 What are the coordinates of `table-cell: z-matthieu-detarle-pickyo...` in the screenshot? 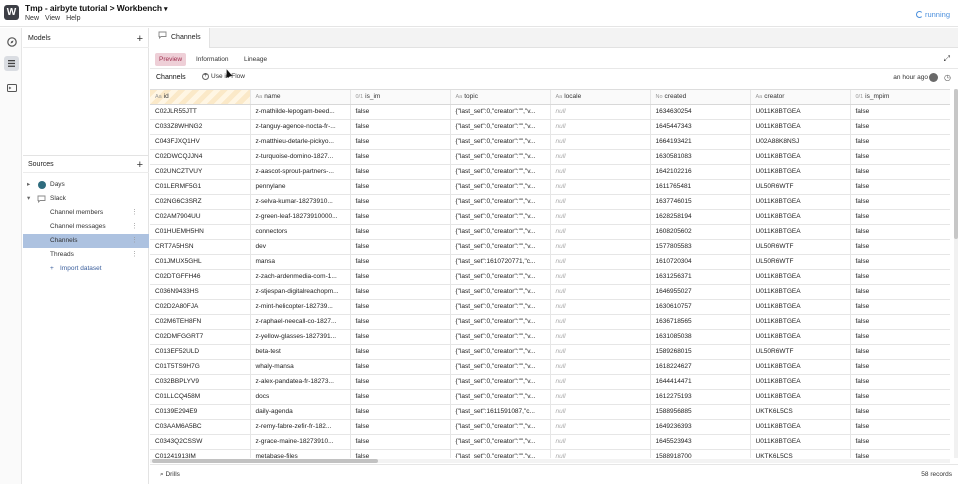 It's located at (300, 142).